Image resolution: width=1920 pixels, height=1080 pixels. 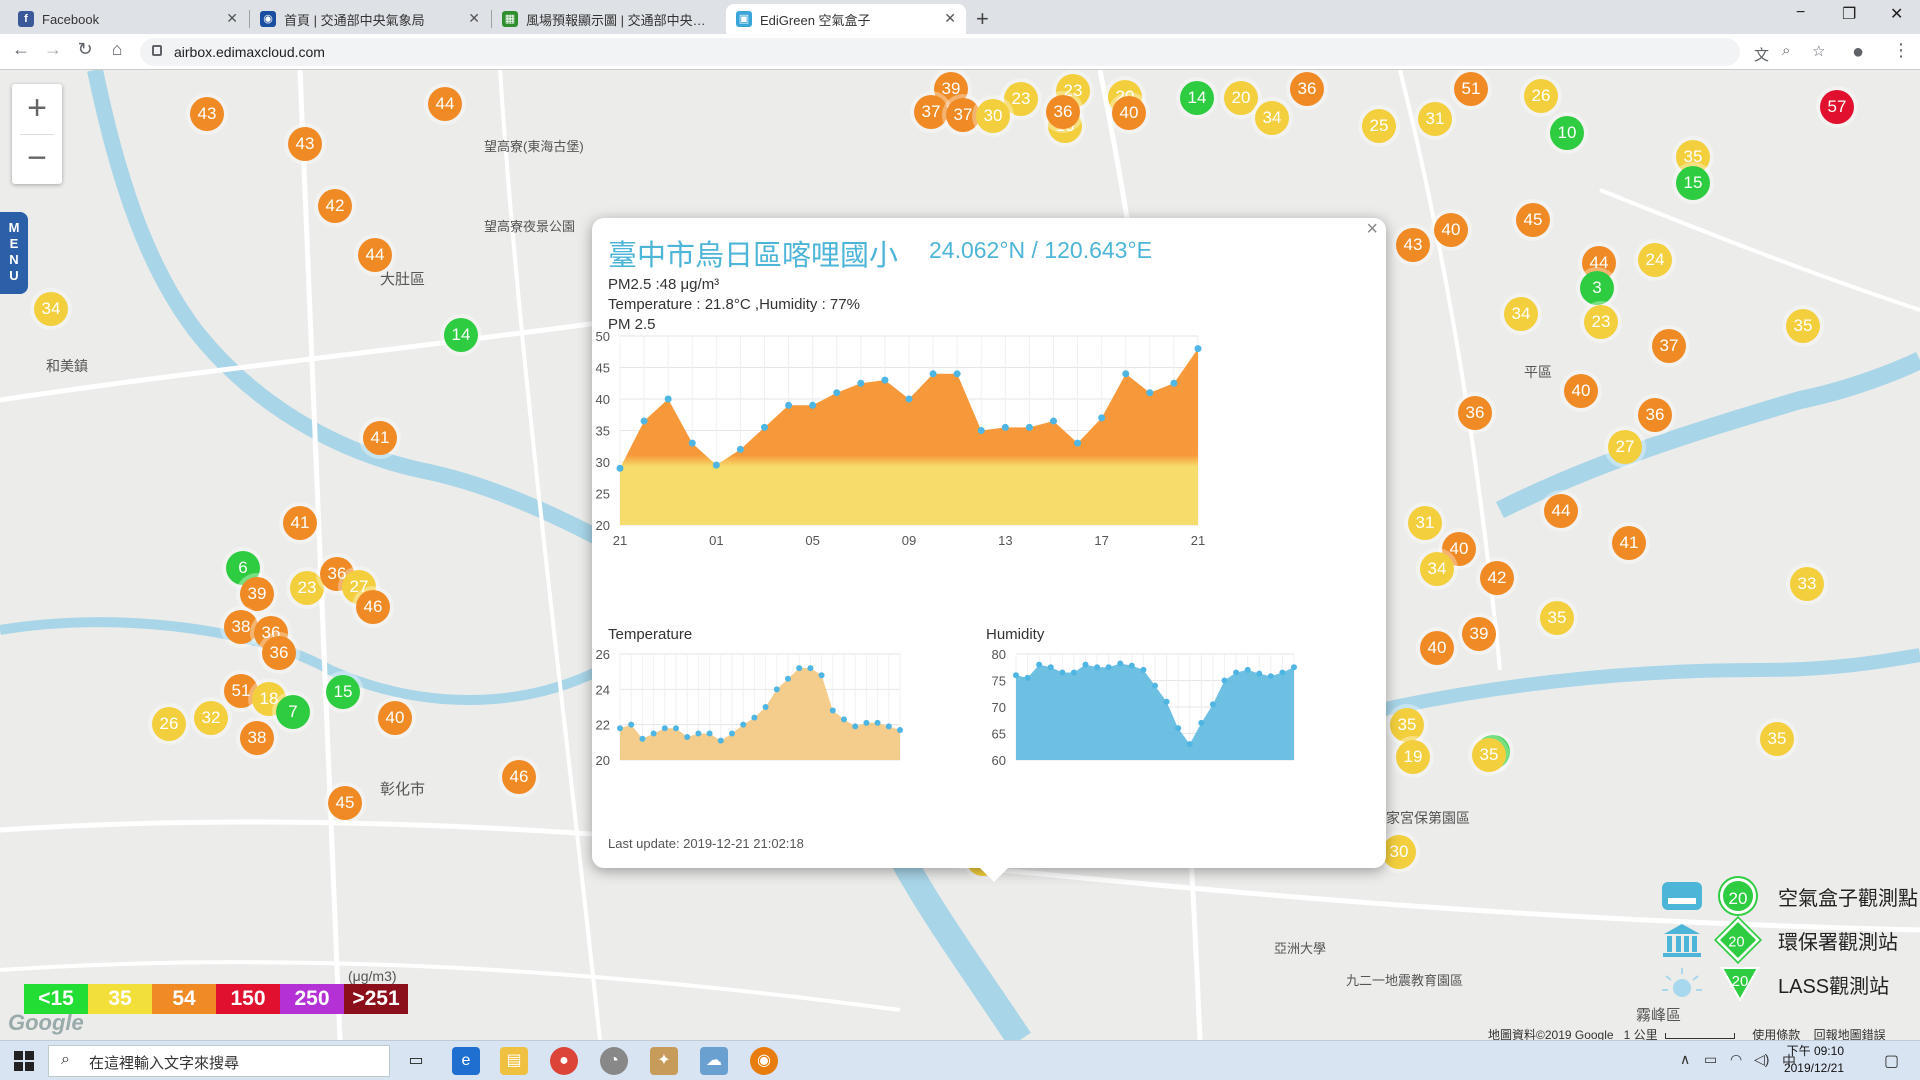 What do you see at coordinates (1567, 133) in the screenshot?
I see `station-marker: 10` at bounding box center [1567, 133].